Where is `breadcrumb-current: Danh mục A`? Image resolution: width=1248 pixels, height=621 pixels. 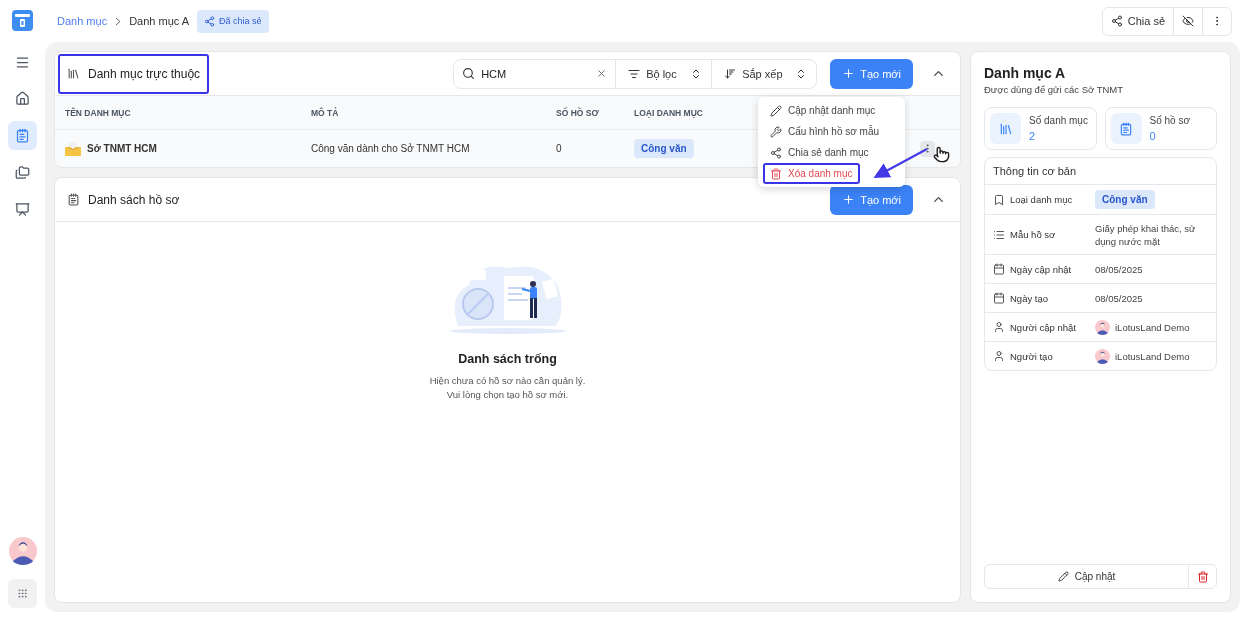
breadcrumb-current: Danh mục A is located at coordinates (159, 21).